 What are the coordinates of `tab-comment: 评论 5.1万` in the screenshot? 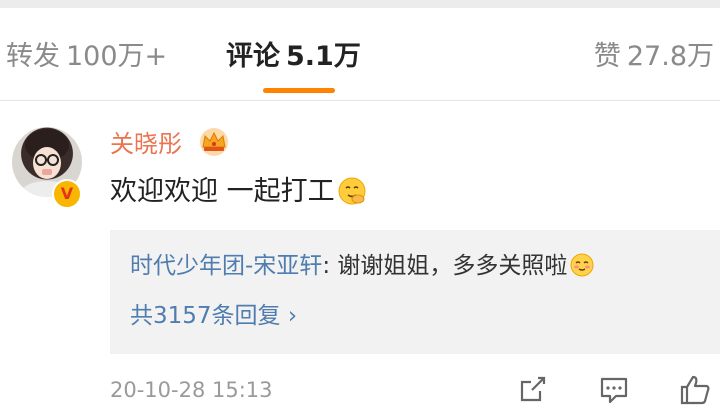 It's located at (293, 57).